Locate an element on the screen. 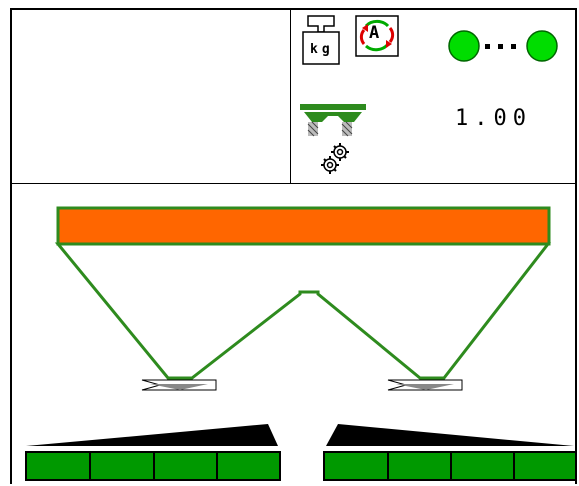 This screenshot has width=579, height=486. left-section-bar is located at coordinates (153, 466).